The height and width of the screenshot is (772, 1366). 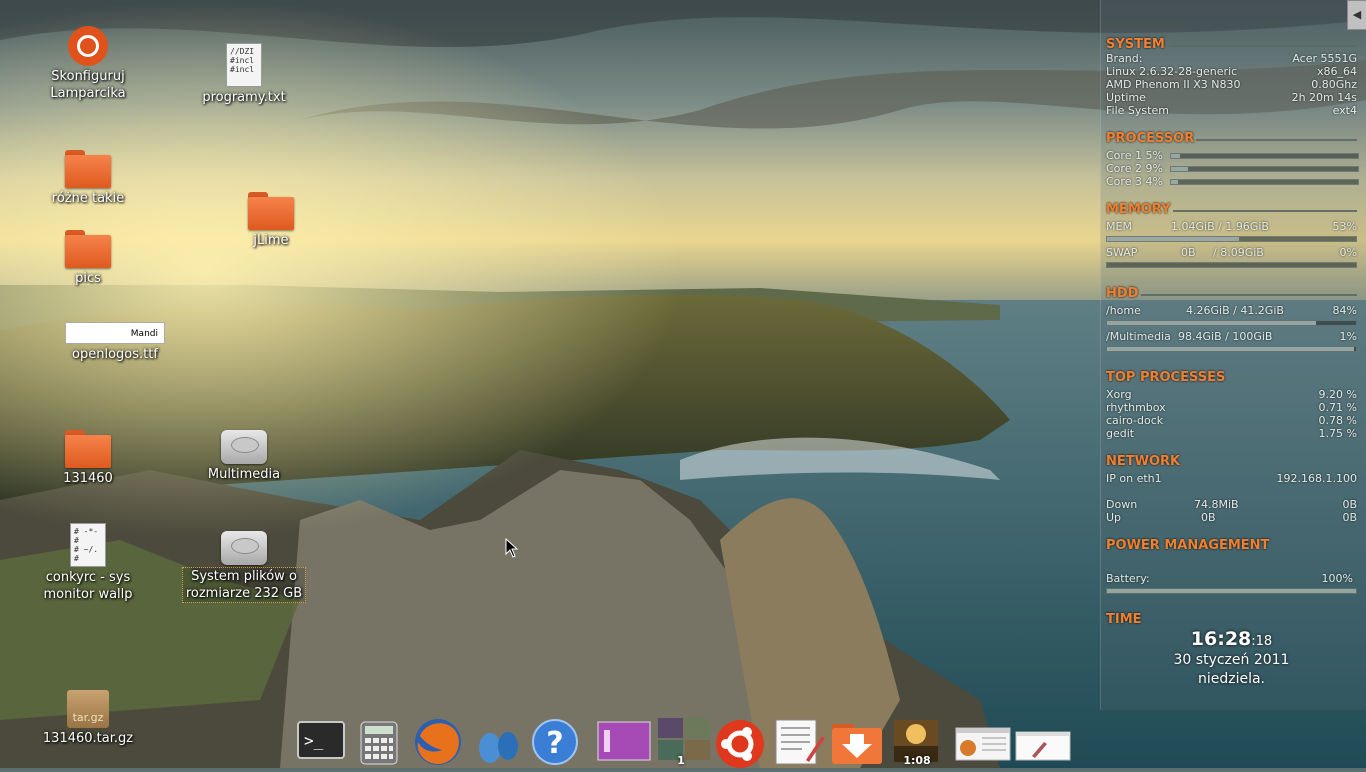 I want to click on clock-time: 16:28:18, so click(x=1231, y=639).